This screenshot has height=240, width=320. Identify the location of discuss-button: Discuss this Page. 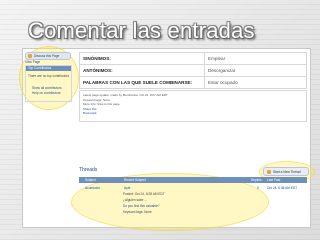
(48, 56).